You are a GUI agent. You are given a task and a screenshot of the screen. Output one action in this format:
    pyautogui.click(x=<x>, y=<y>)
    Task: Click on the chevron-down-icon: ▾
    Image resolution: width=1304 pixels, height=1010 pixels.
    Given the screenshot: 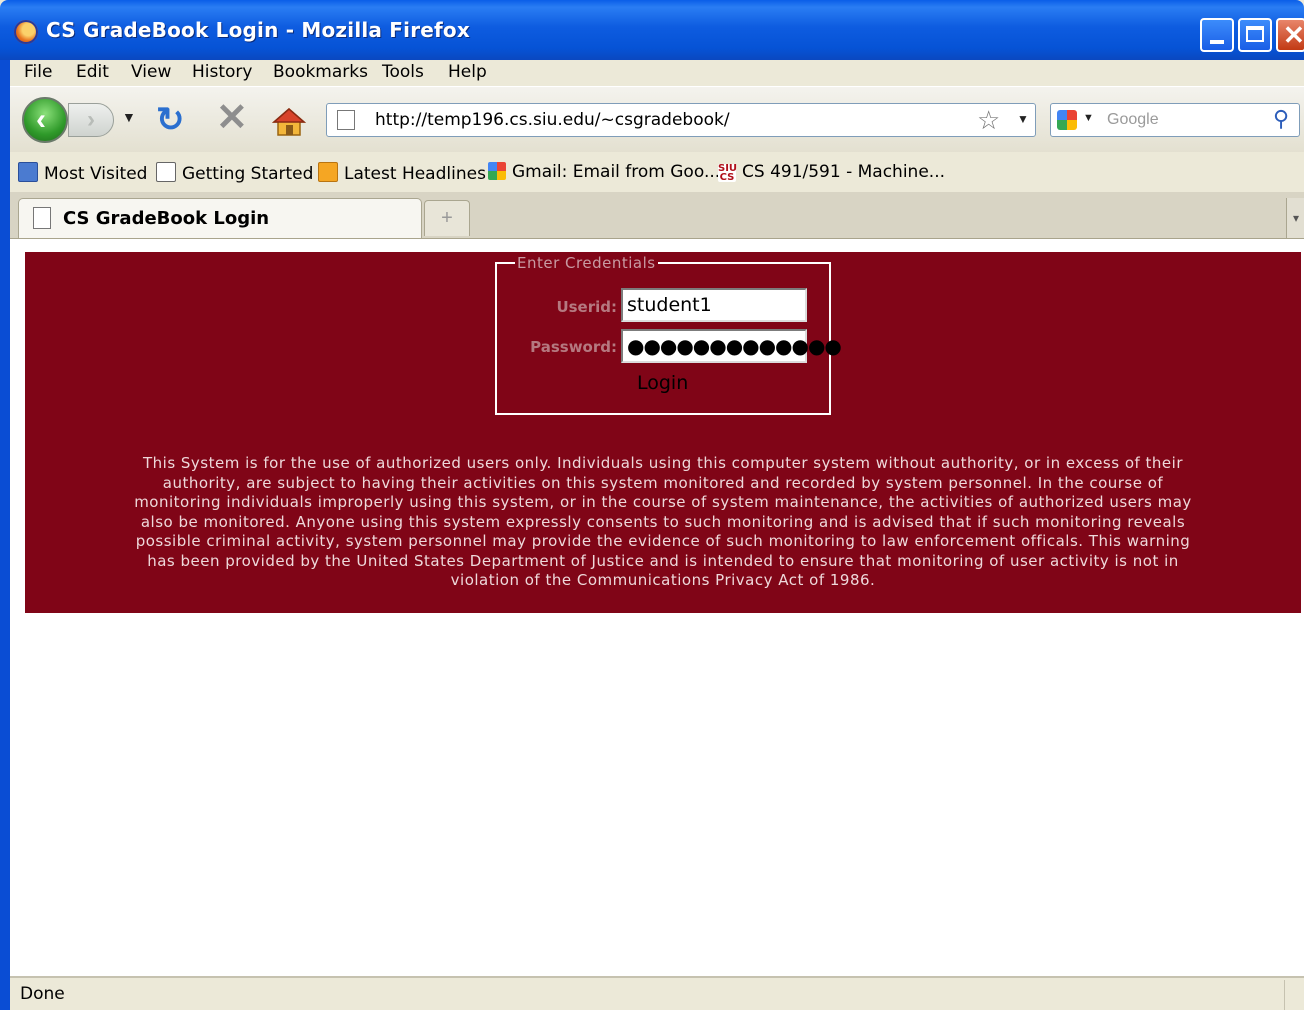 What is the action you would take?
    pyautogui.click(x=1296, y=218)
    